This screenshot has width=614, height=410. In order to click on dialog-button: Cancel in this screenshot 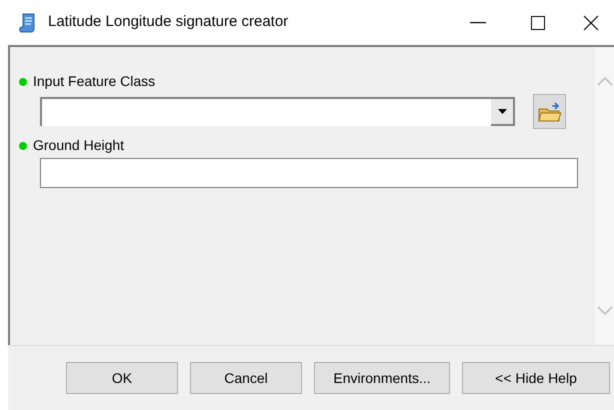, I will do `click(246, 378)`.